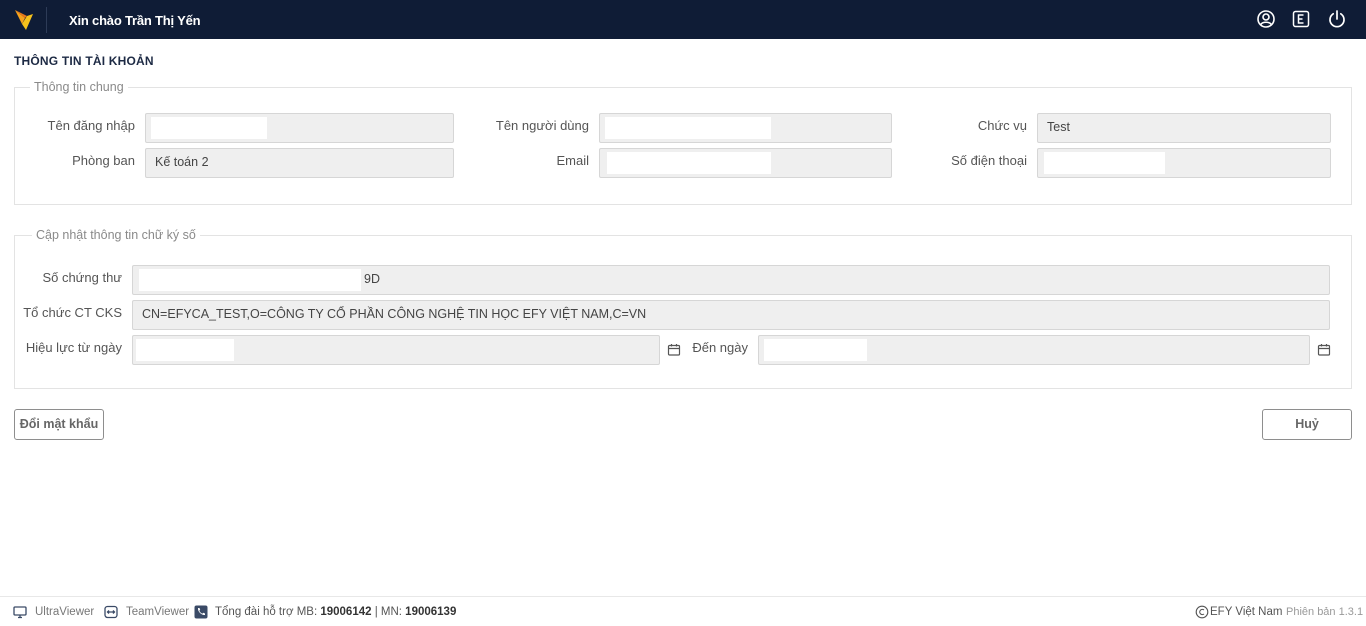 The image size is (1366, 626). Describe the element at coordinates (396, 350) in the screenshot. I see `valid-from-date-input` at that location.